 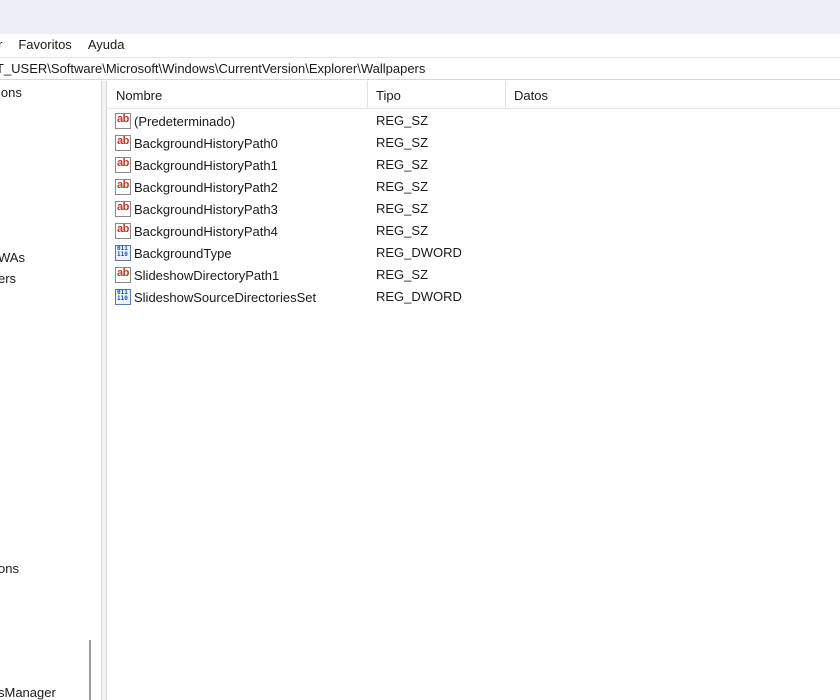 I want to click on value-name: BackgroundType, so click(x=183, y=253).